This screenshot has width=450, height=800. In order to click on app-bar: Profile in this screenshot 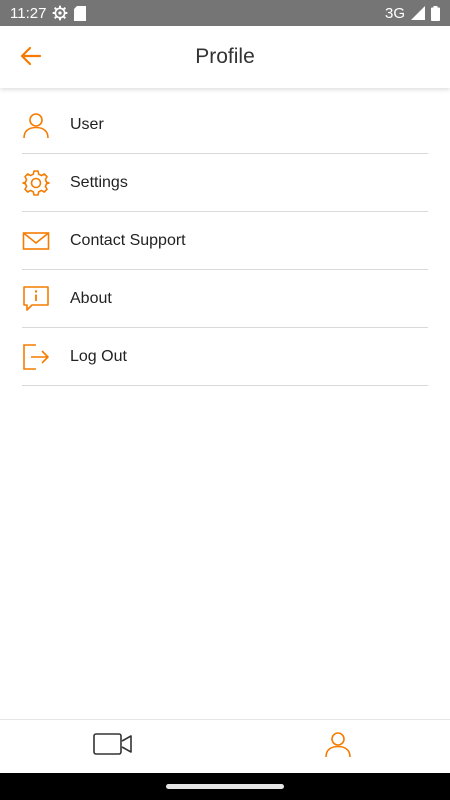, I will do `click(225, 57)`.